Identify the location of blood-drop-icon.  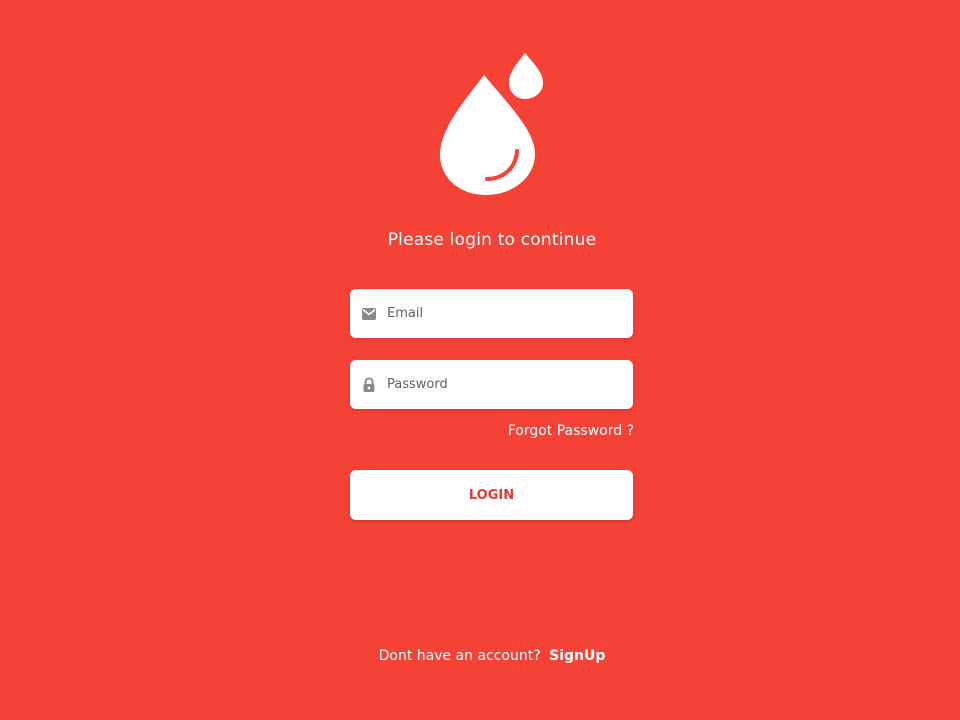
(491, 124).